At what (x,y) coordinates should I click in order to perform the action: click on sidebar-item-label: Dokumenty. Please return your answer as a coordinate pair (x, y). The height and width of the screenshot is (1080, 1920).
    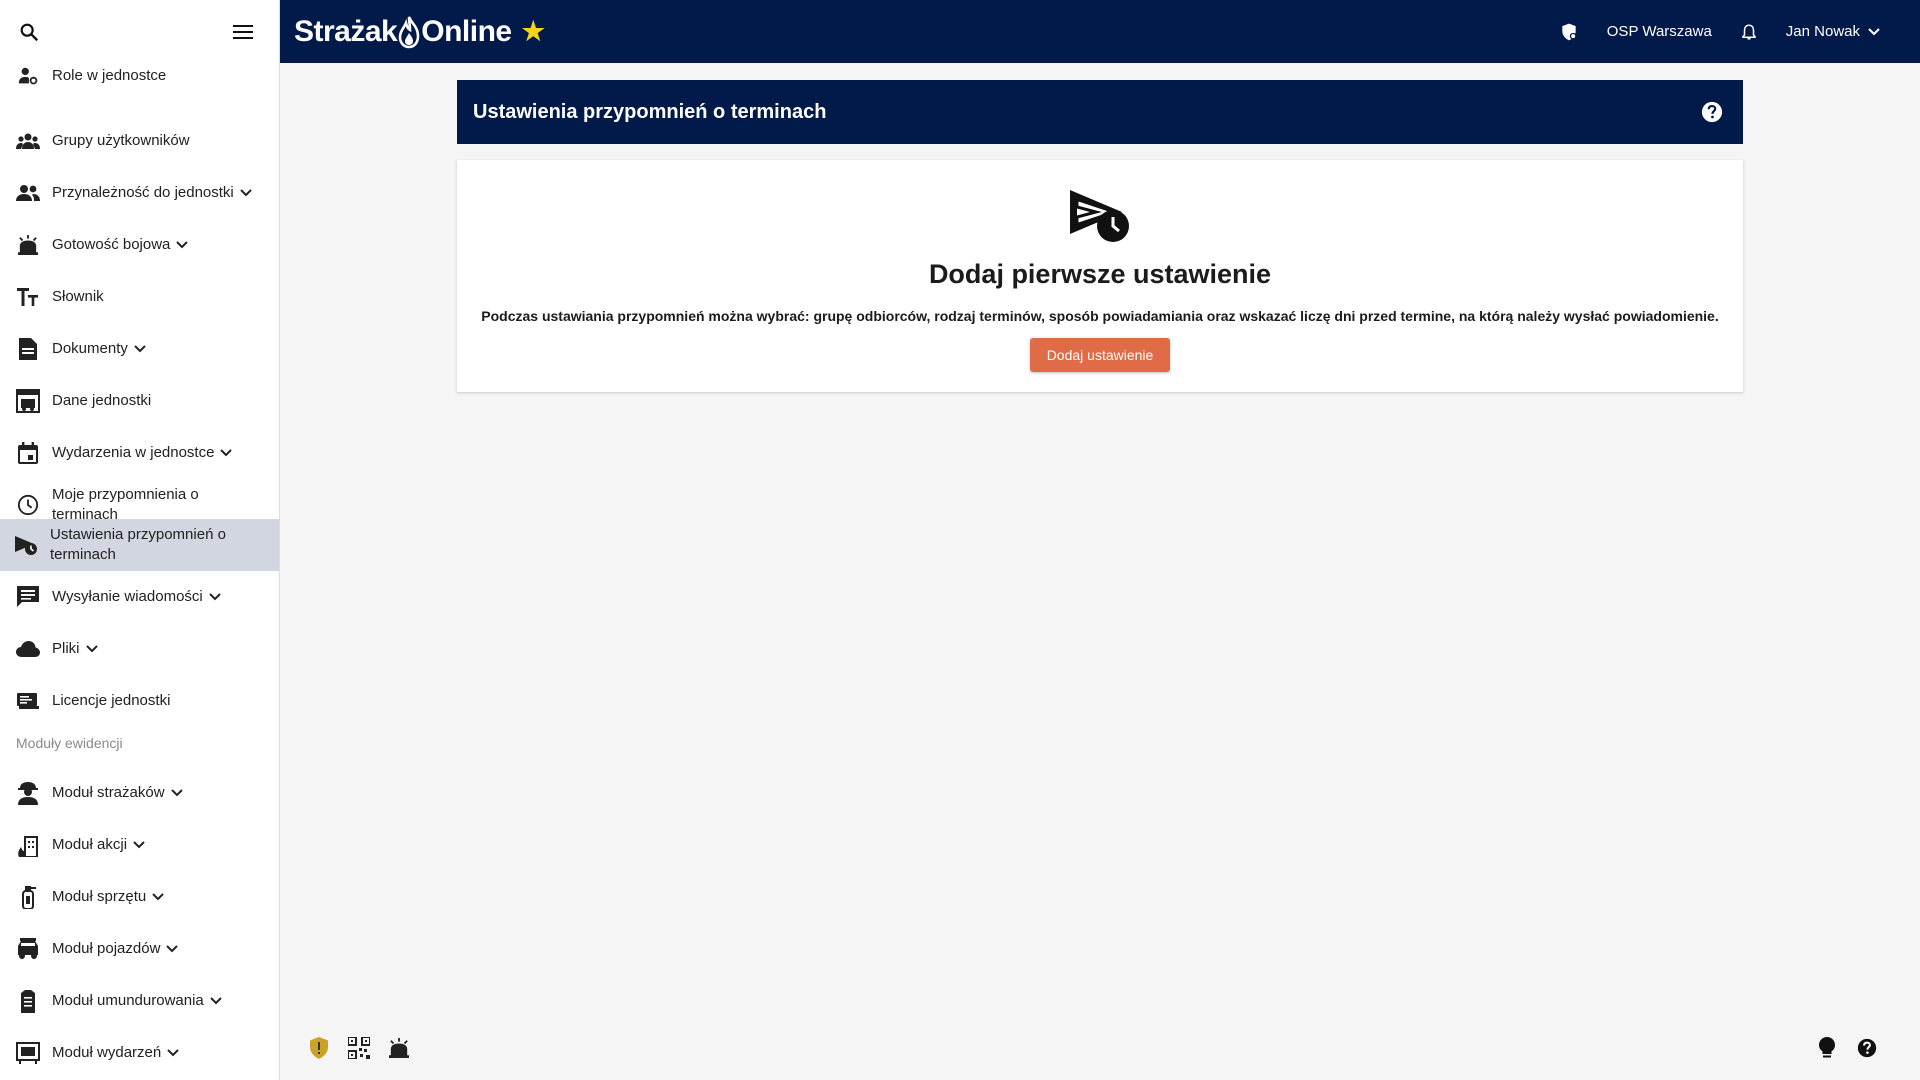
    Looking at the image, I should click on (90, 348).